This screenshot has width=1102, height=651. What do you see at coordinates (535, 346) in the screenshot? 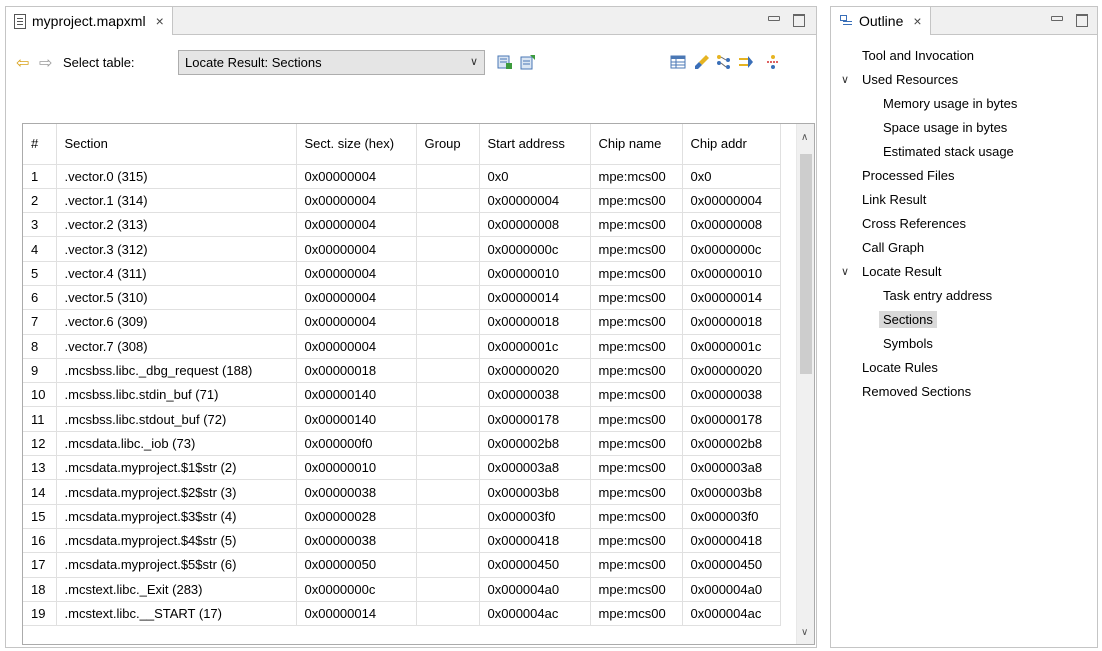
I see `cell-start-address: 0x0000001c` at bounding box center [535, 346].